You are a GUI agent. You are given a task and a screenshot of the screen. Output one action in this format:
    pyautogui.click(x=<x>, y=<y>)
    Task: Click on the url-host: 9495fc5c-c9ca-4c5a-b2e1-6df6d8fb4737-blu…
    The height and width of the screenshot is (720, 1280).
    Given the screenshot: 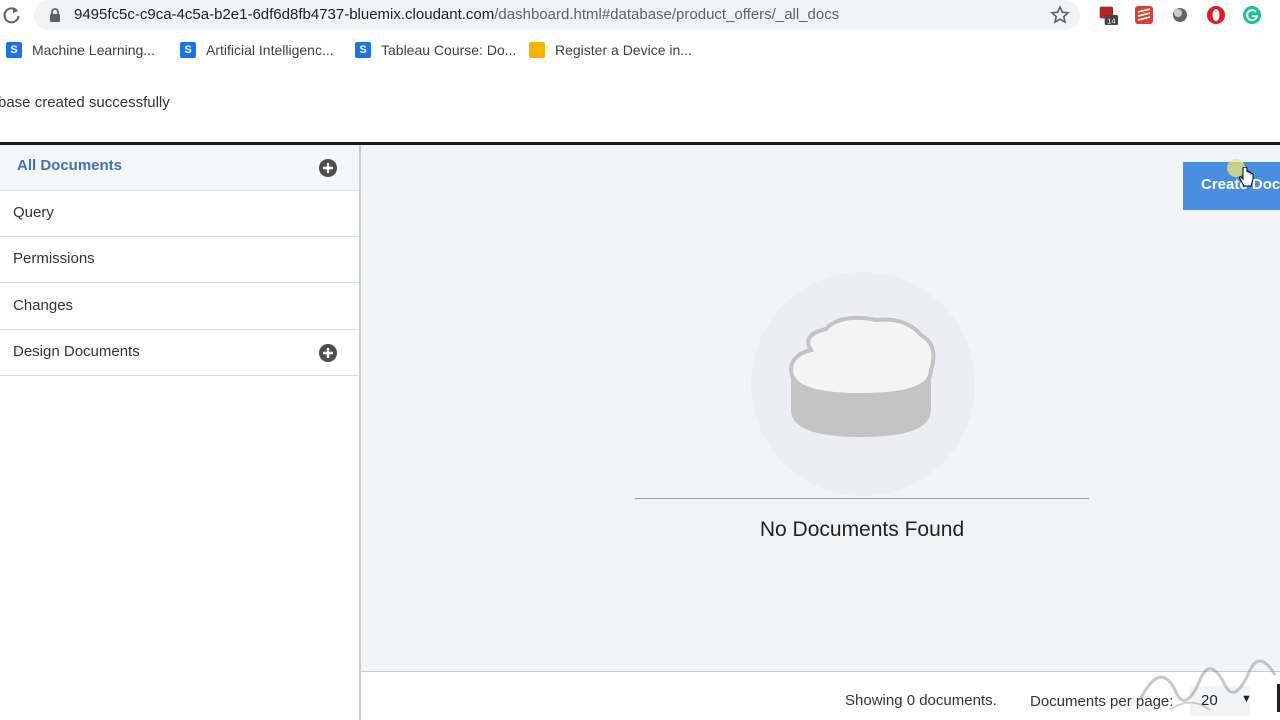 What is the action you would take?
    pyautogui.click(x=284, y=14)
    